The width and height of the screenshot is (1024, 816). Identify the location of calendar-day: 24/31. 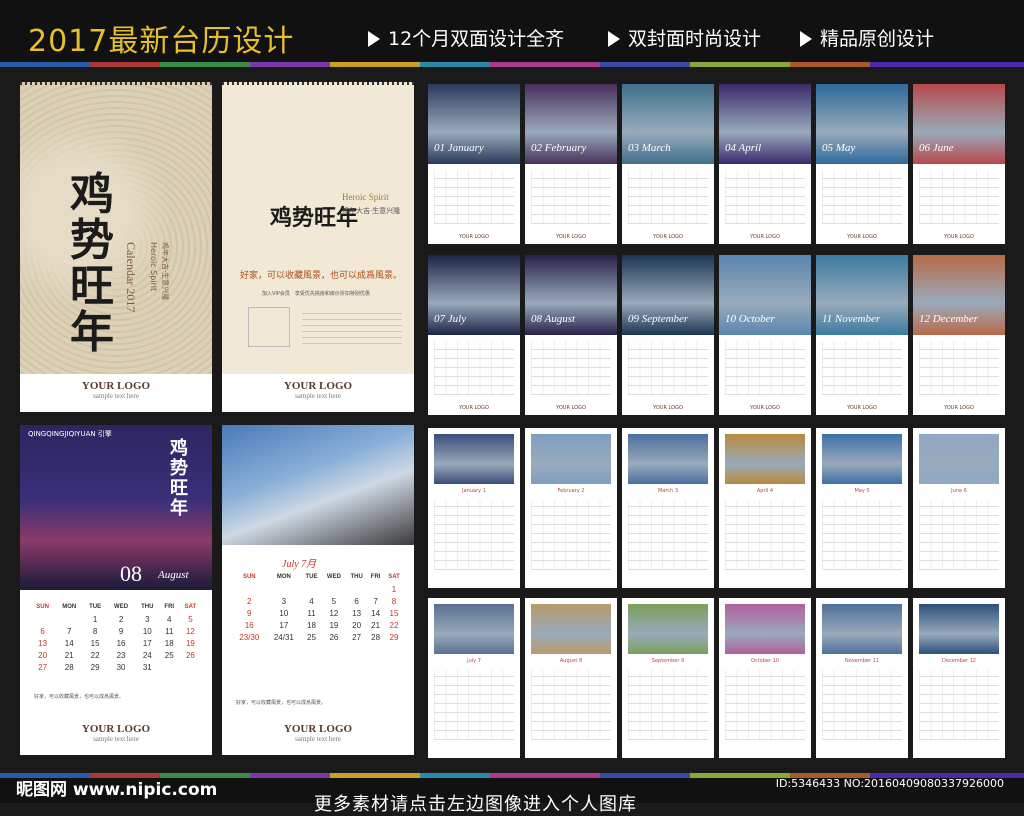
(283, 637).